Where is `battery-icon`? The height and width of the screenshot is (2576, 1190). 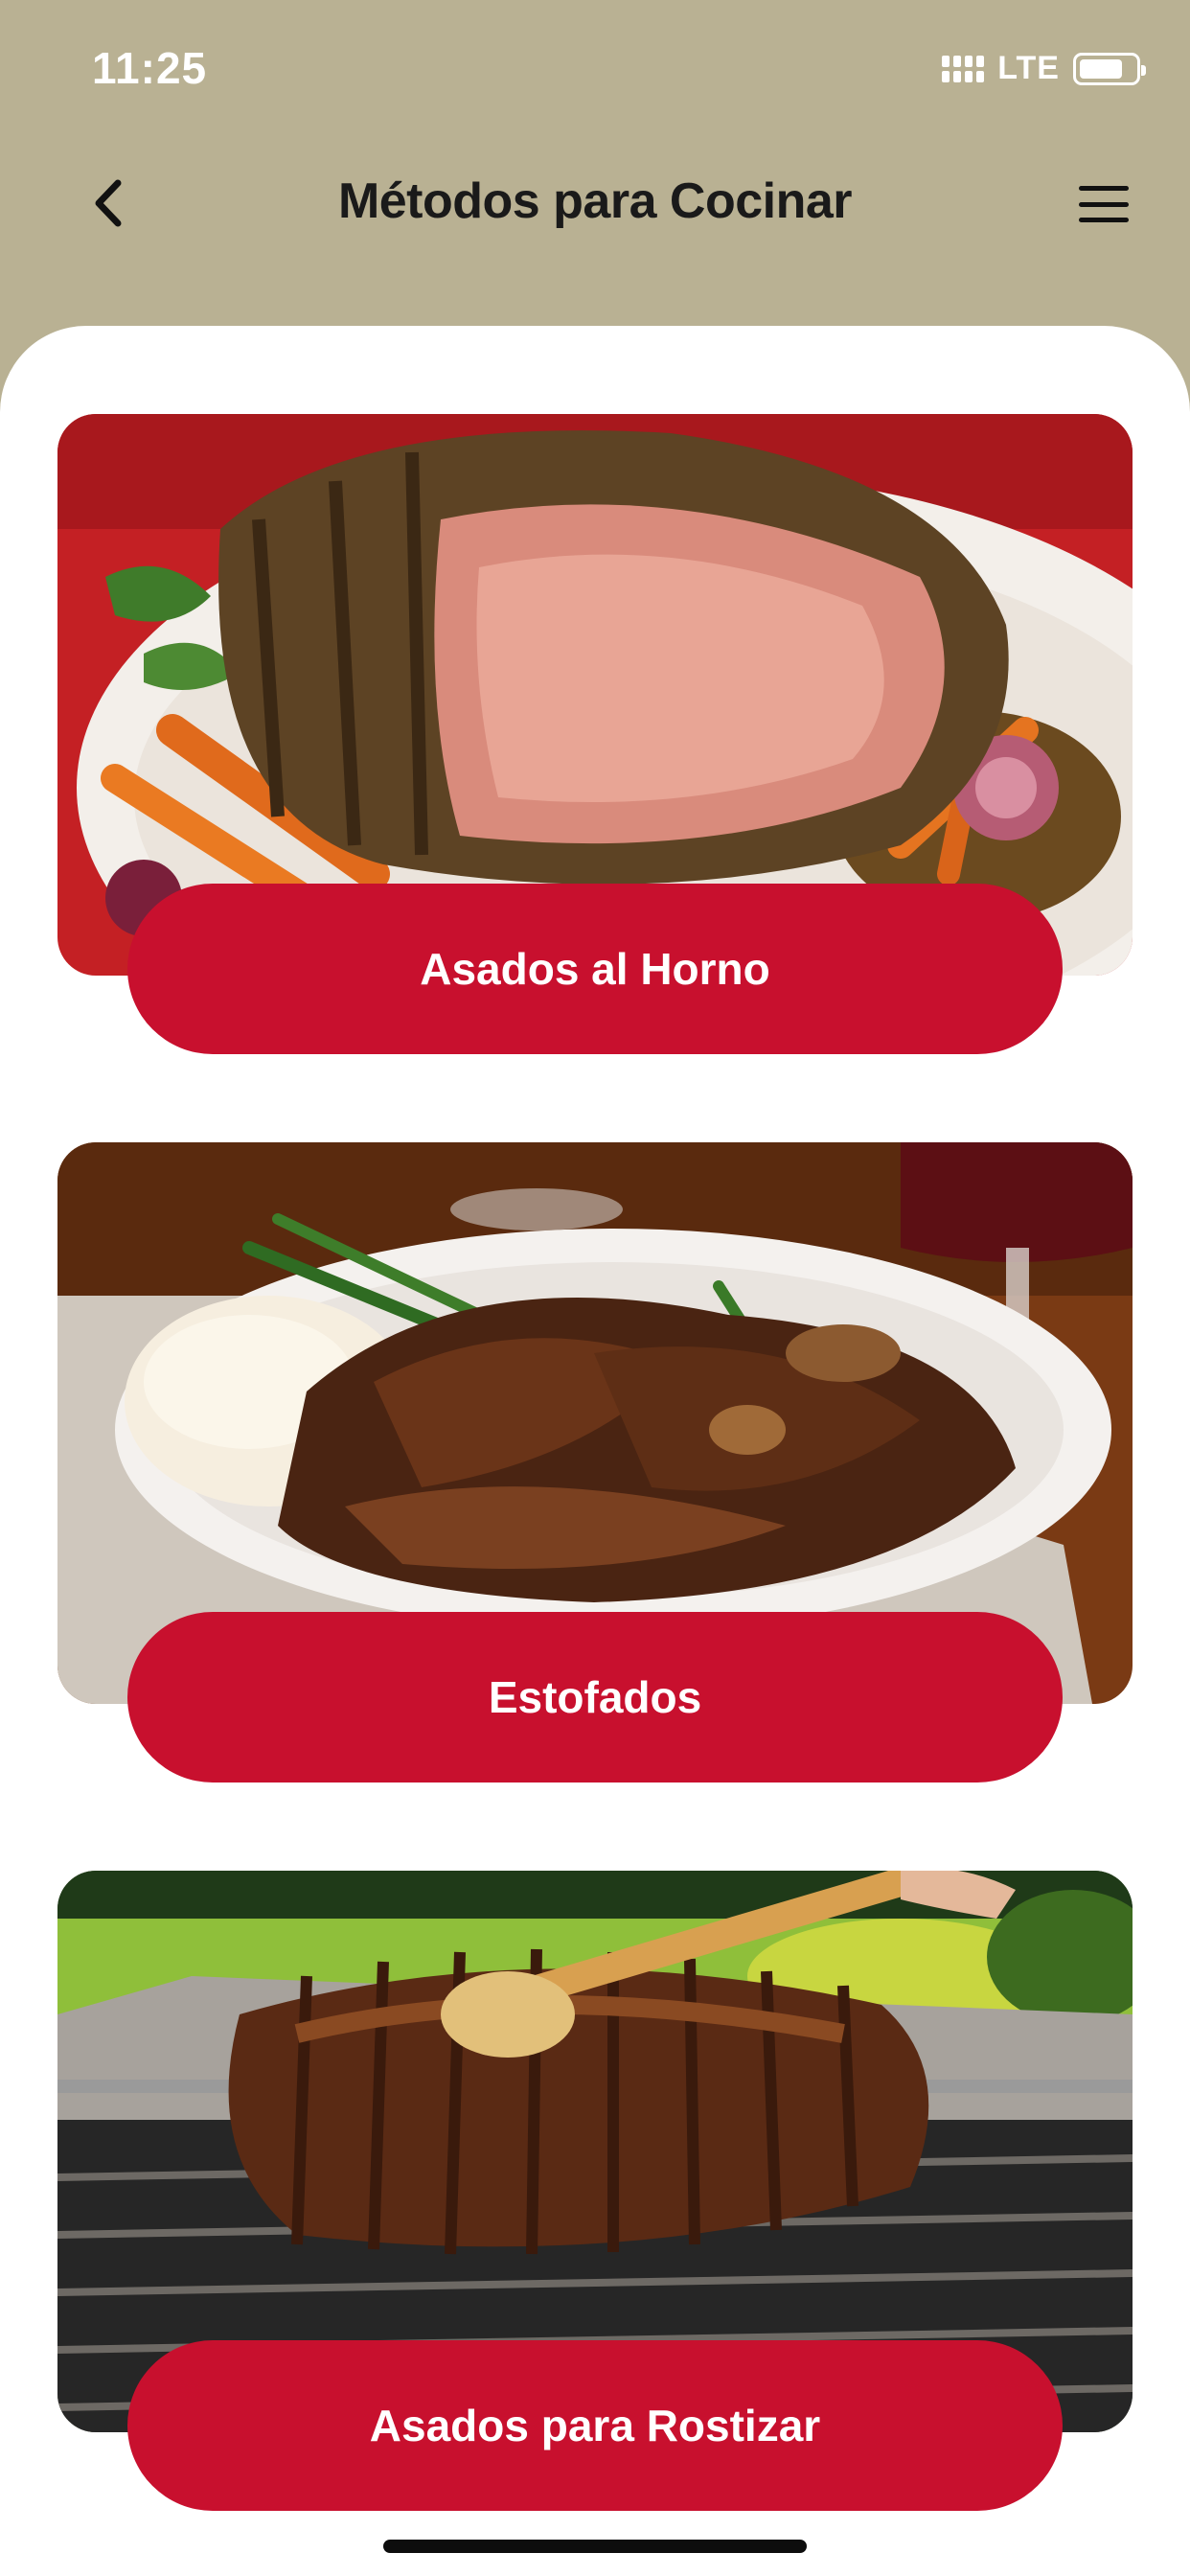
battery-icon is located at coordinates (1109, 68).